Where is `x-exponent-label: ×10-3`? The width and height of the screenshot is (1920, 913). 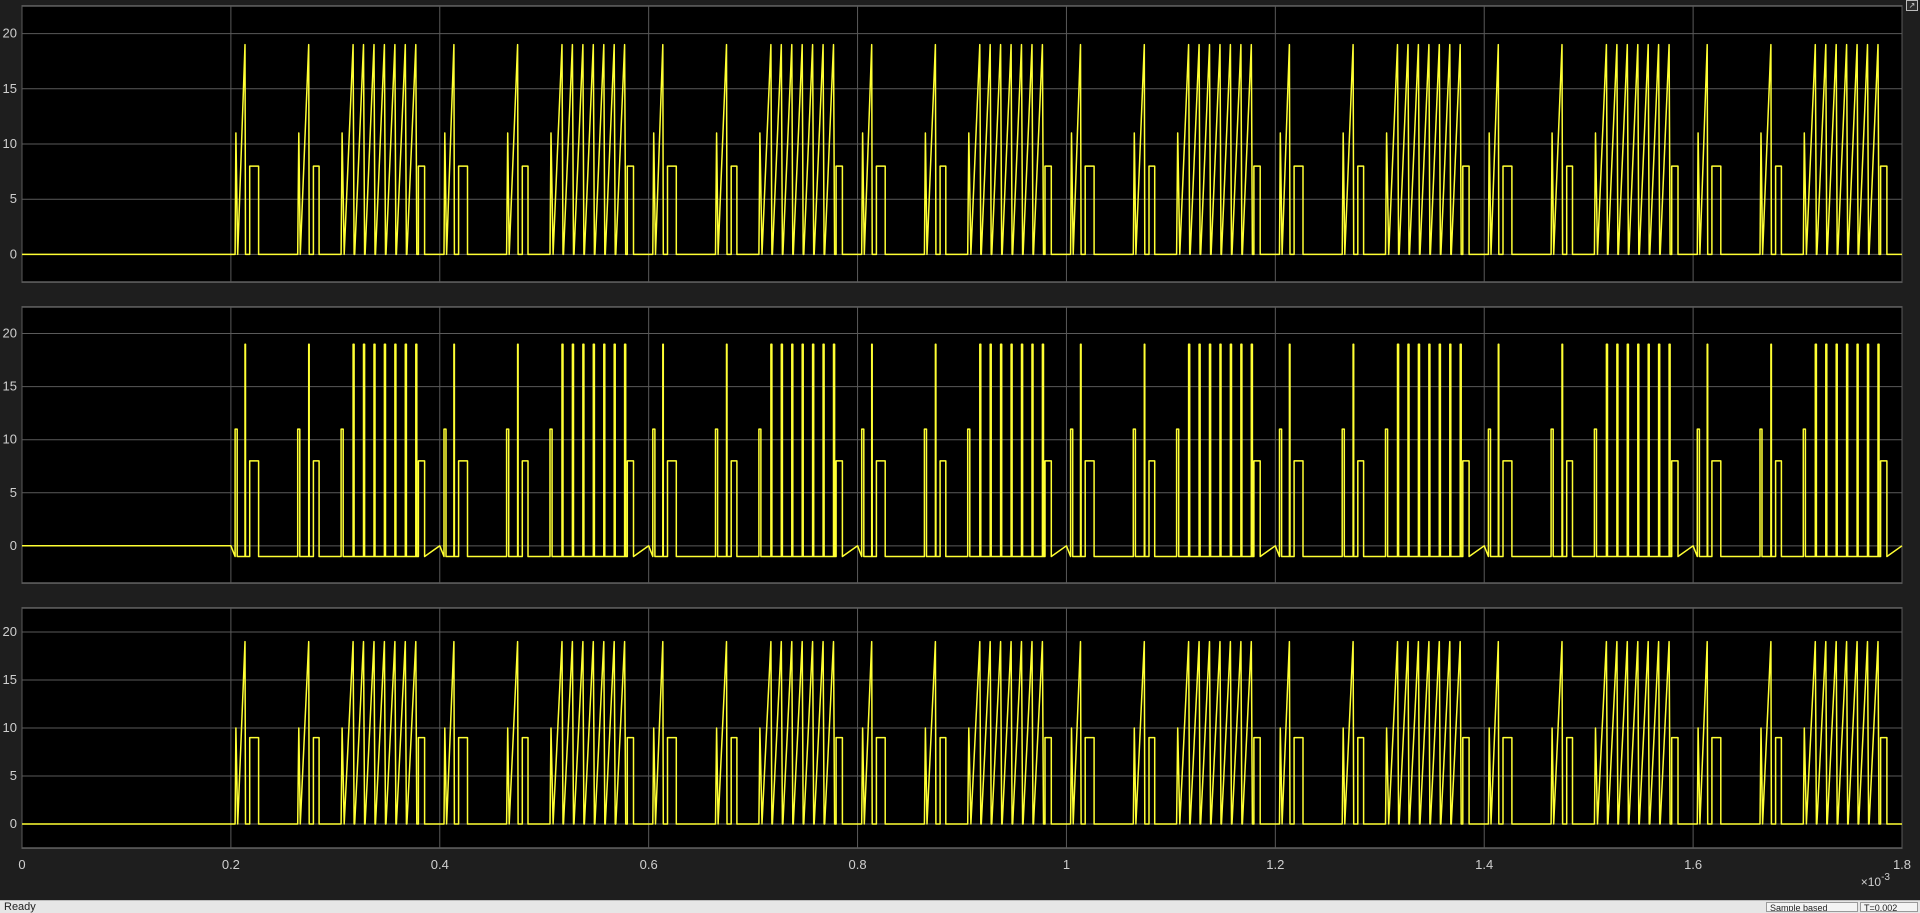 x-exponent-label: ×10-3 is located at coordinates (1876, 880).